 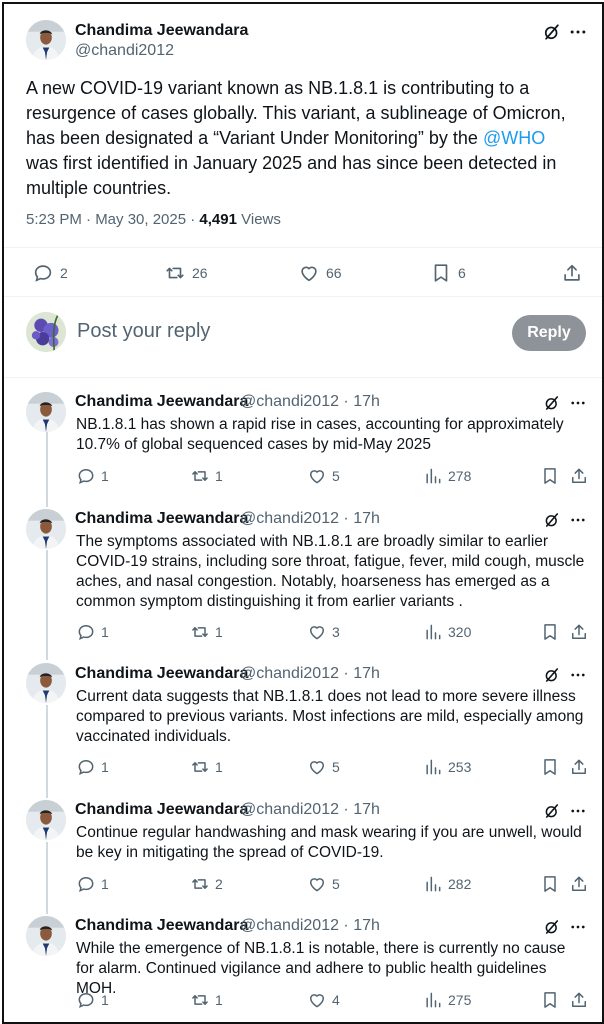 I want to click on bookmark-action: 6, so click(x=448, y=273).